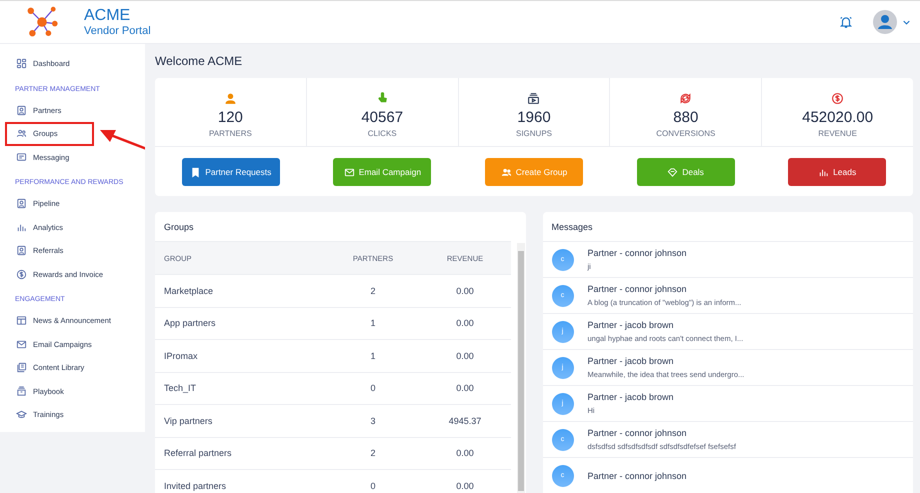 The image size is (920, 493). I want to click on scrollbar, so click(520, 368).